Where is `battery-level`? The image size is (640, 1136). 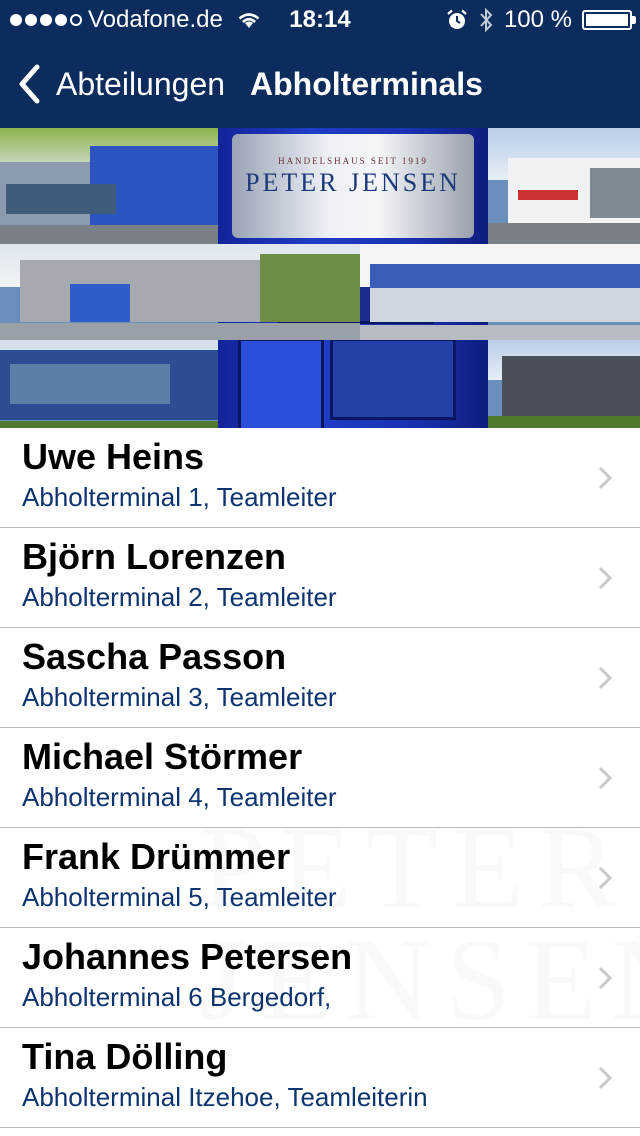
battery-level is located at coordinates (607, 20).